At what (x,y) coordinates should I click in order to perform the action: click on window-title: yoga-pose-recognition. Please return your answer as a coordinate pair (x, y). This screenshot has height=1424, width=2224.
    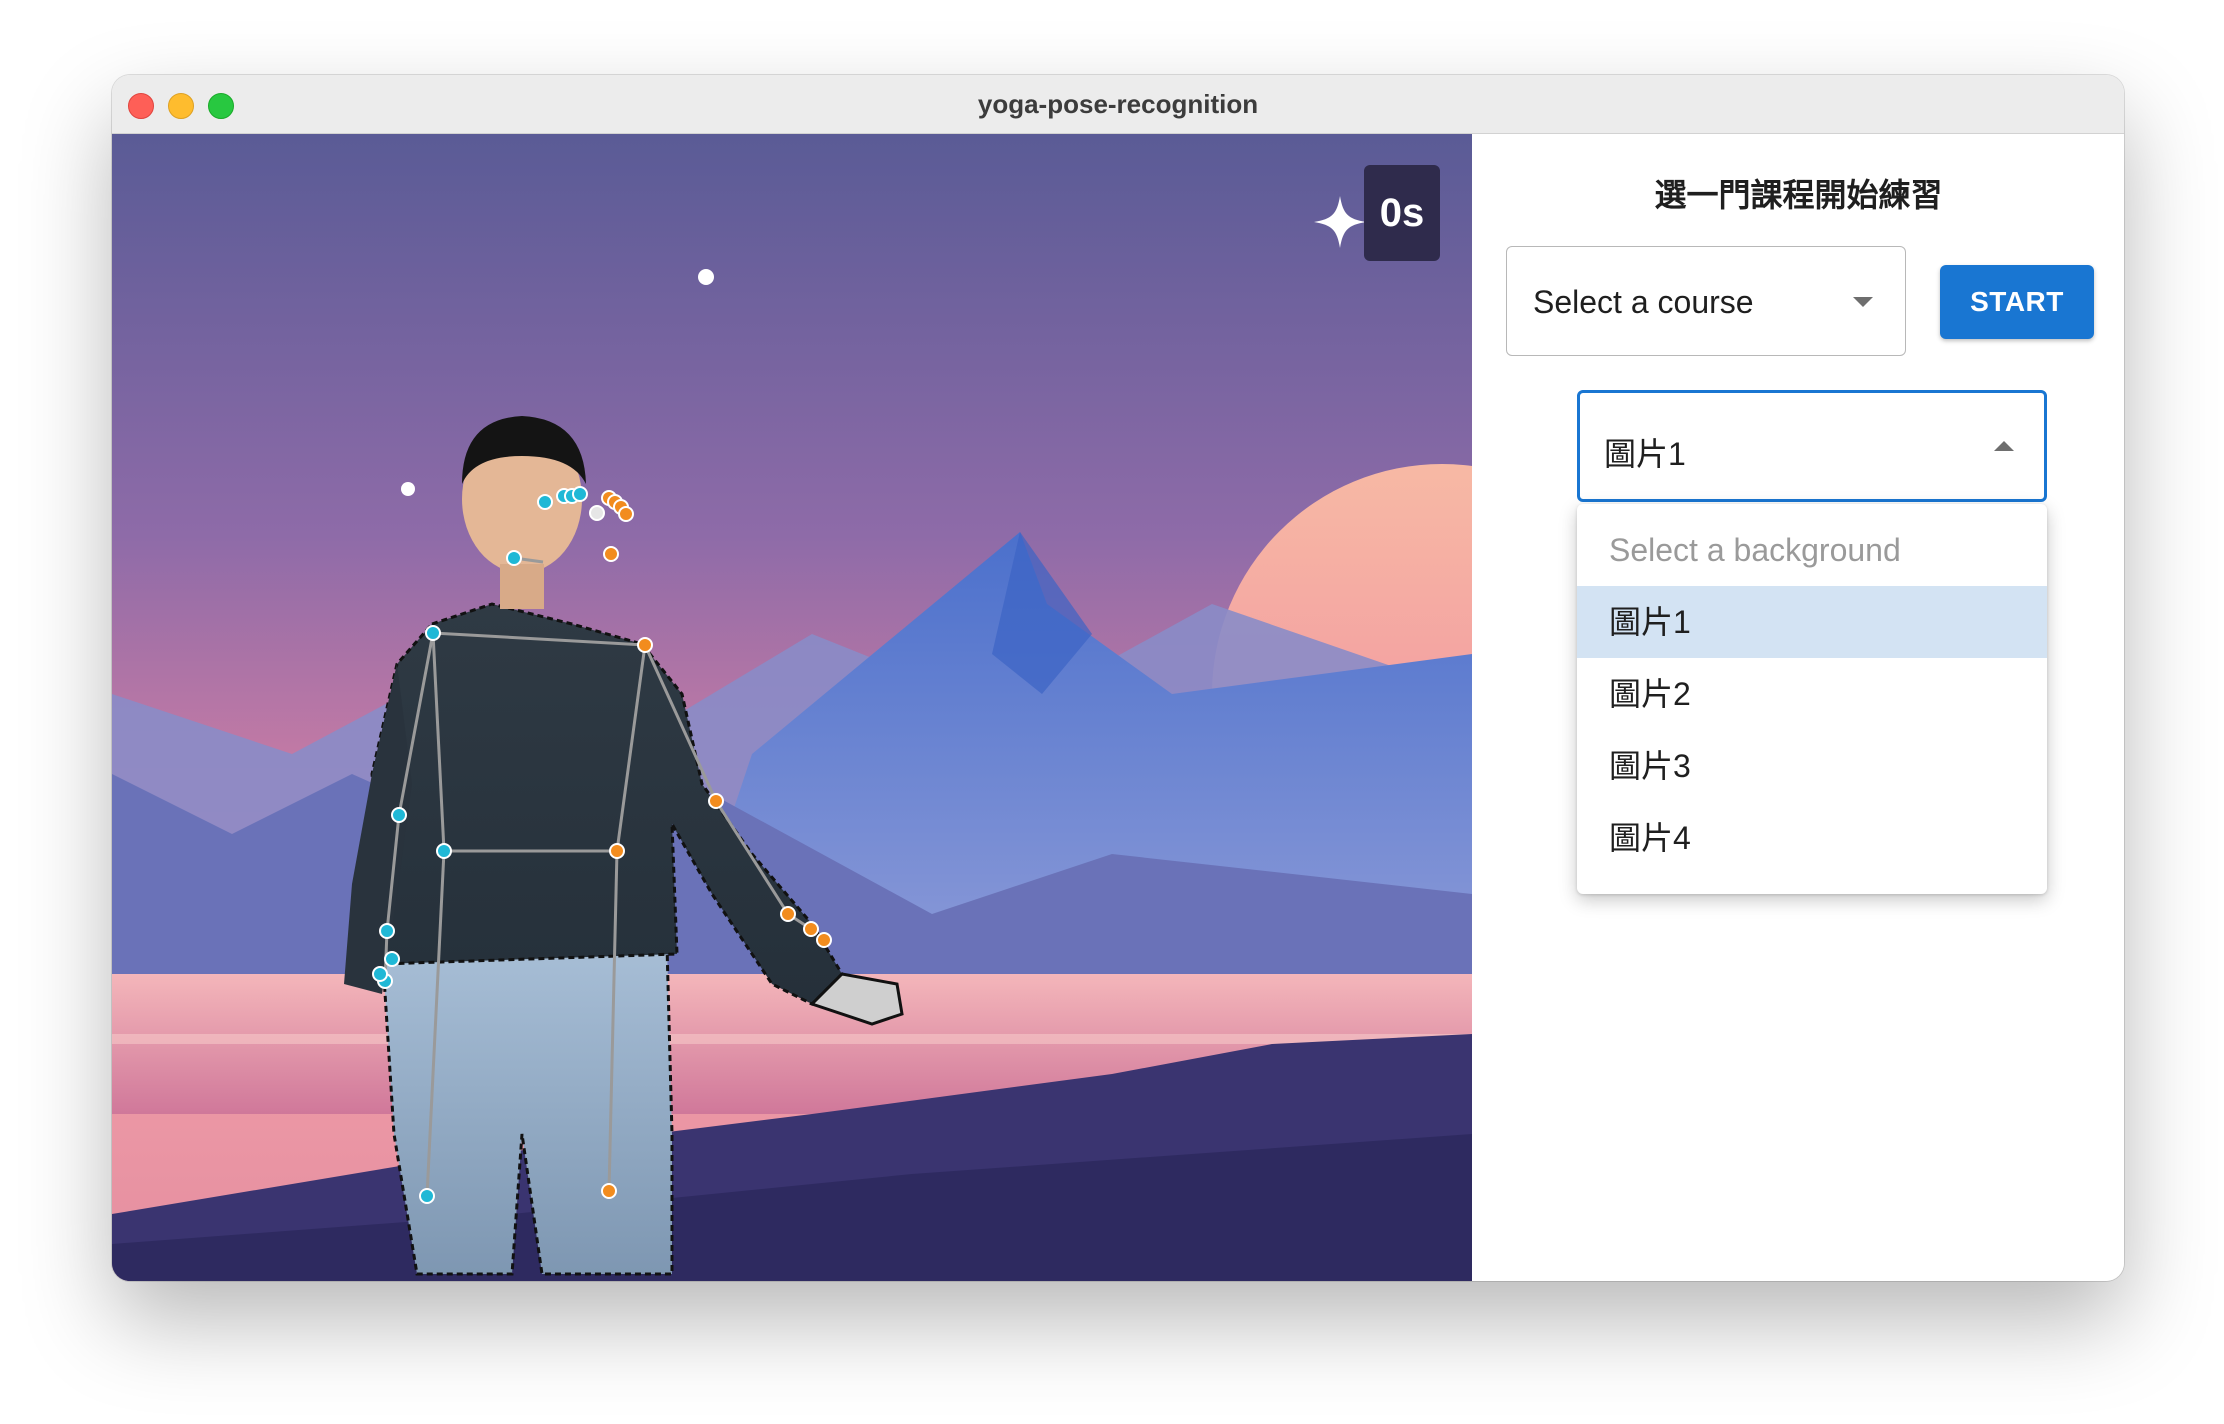
    Looking at the image, I should click on (1118, 104).